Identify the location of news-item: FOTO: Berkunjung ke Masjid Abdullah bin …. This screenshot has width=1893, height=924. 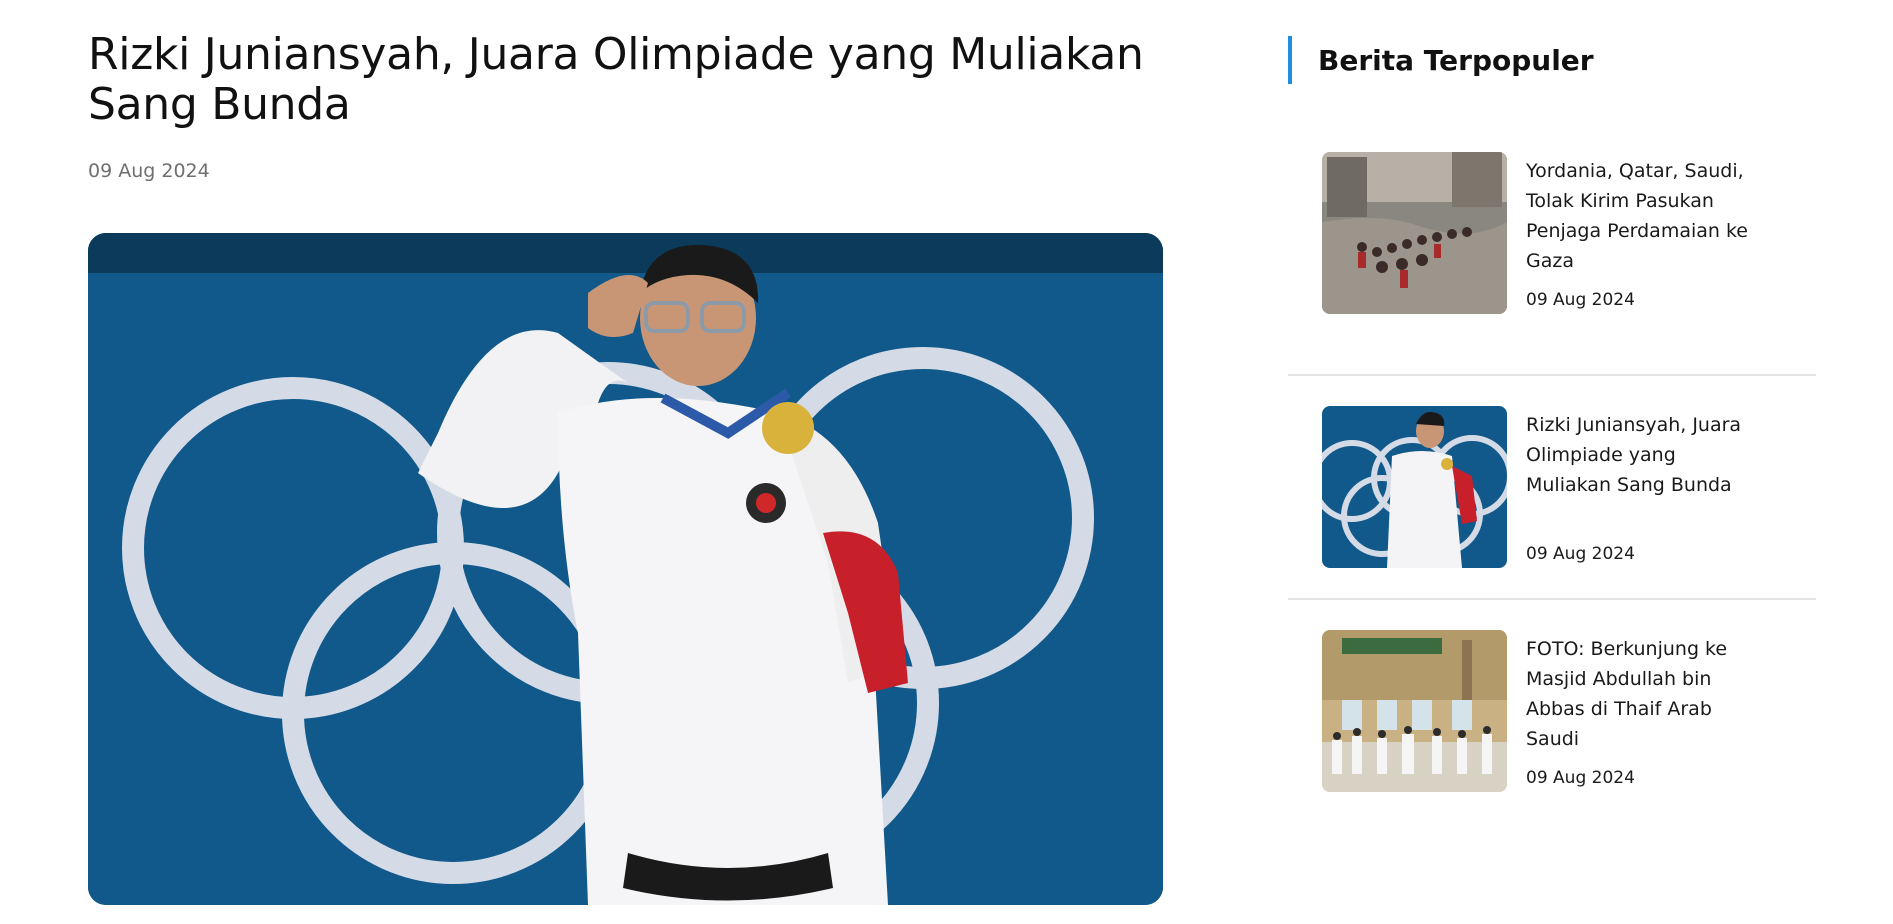
(1552, 712).